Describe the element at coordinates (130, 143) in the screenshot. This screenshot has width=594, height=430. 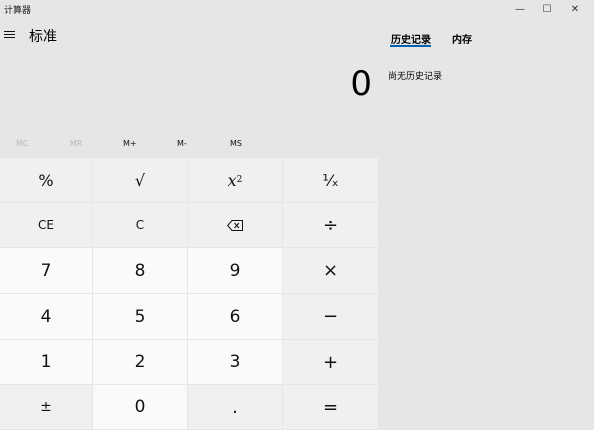
I see `memory-add-button: M+` at that location.